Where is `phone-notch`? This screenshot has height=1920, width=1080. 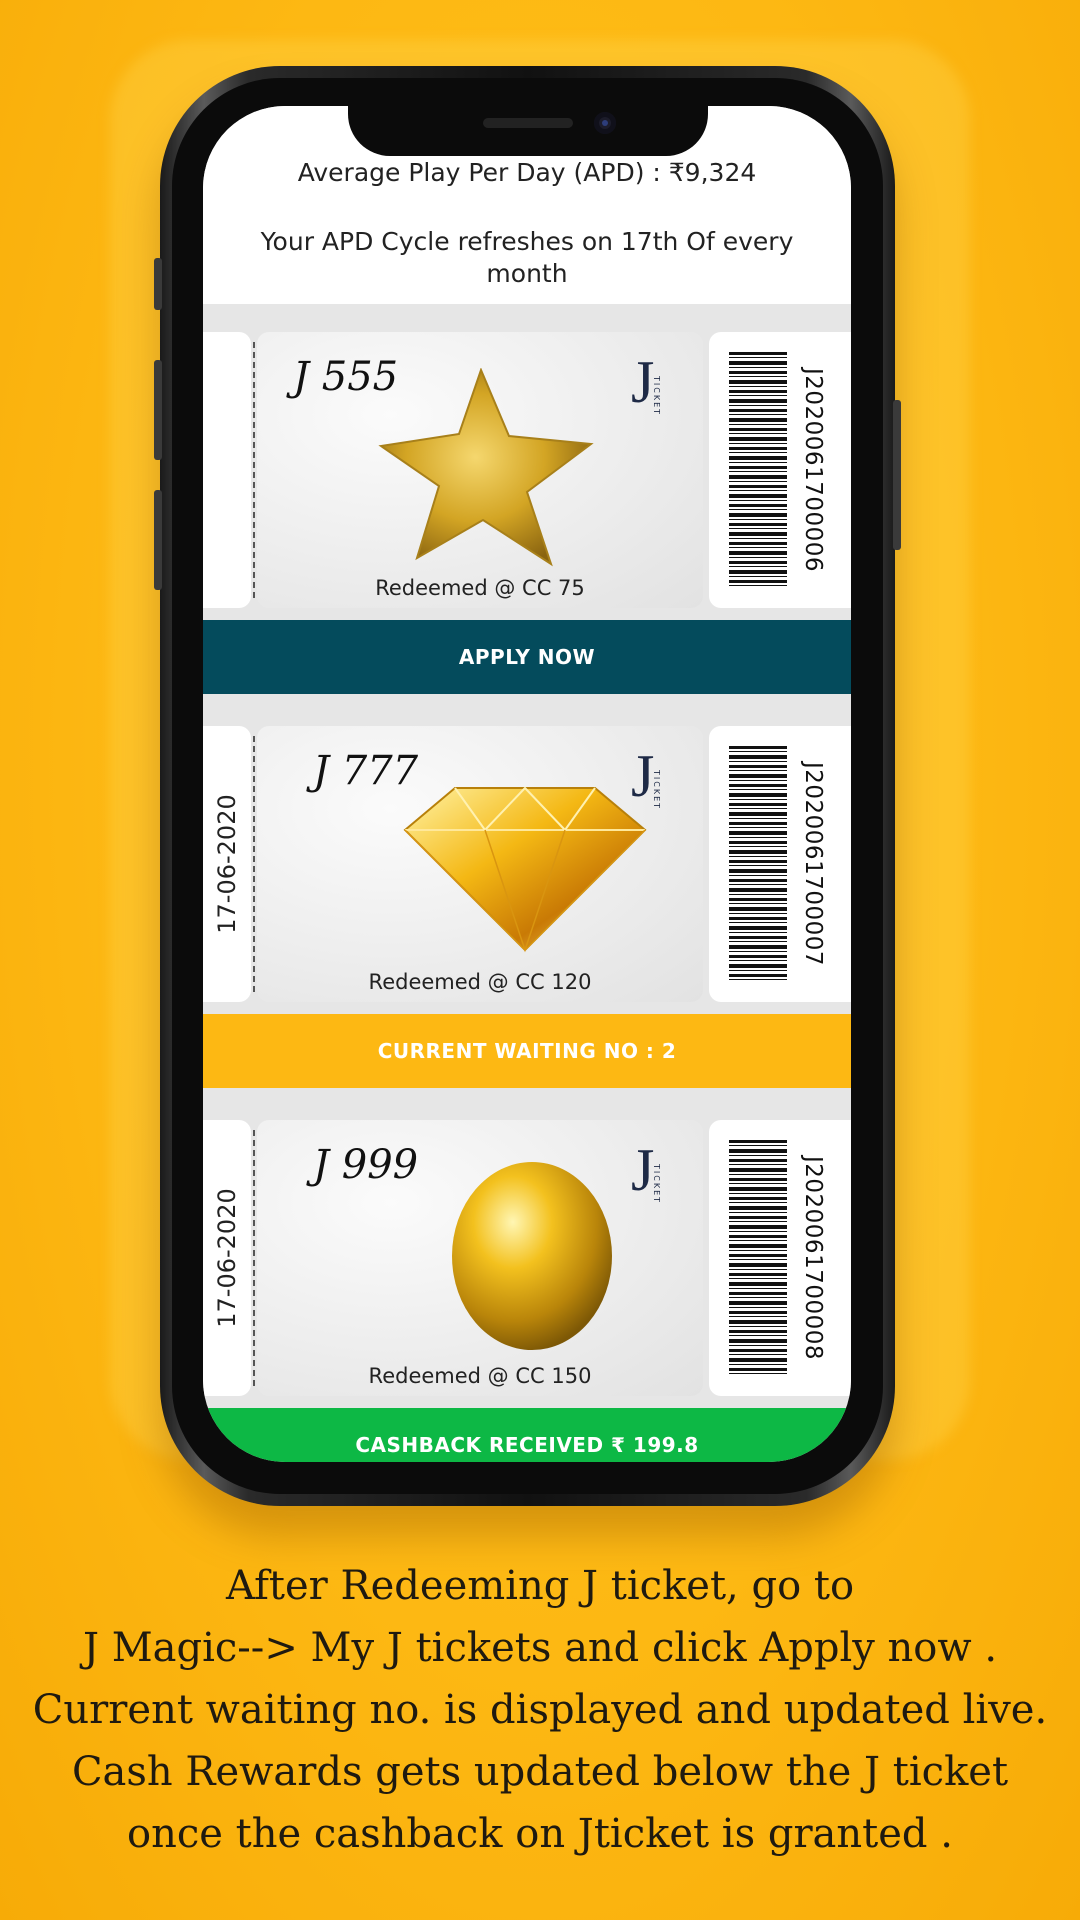 phone-notch is located at coordinates (528, 128).